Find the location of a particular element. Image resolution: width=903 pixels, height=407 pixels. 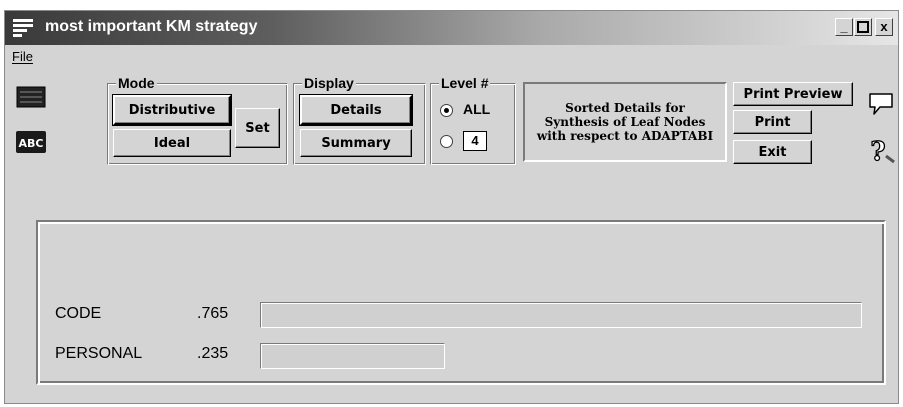

result-bar-code is located at coordinates (561, 315).